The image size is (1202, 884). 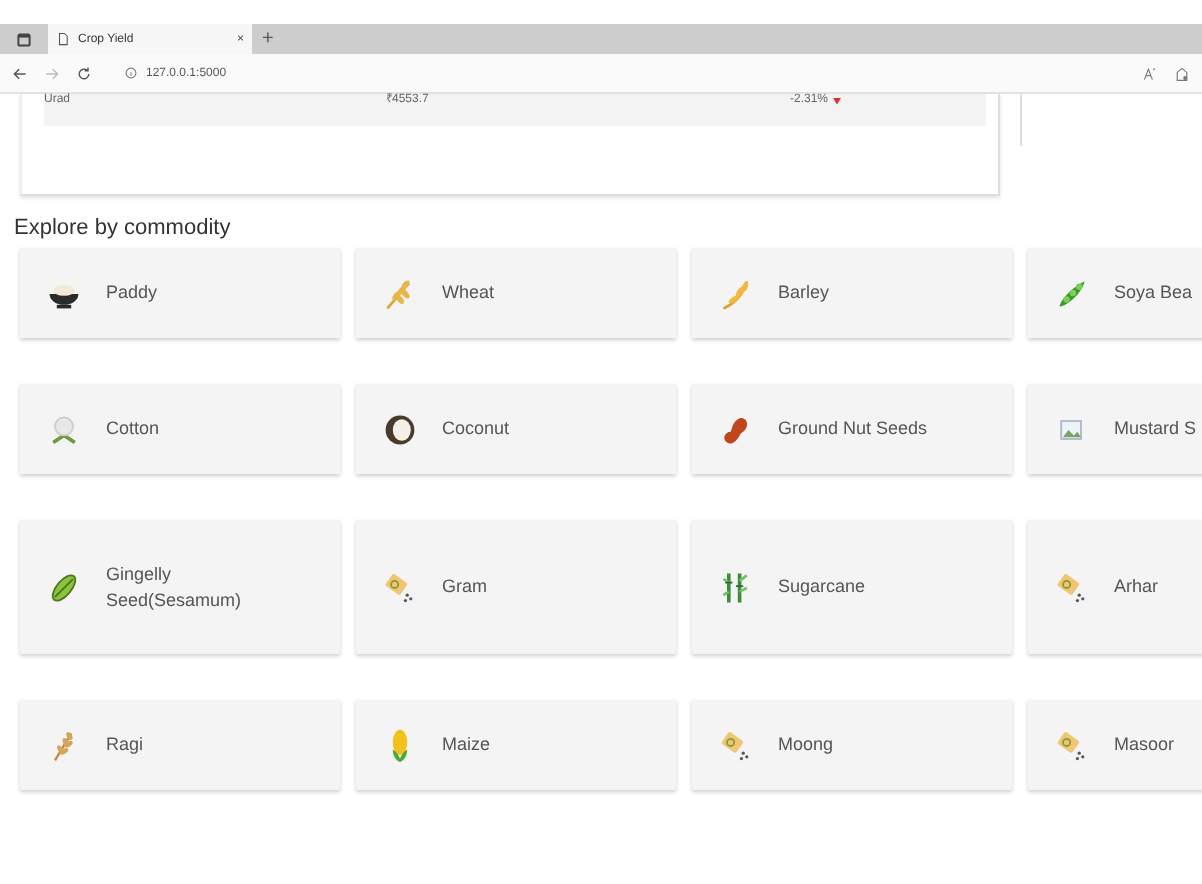 What do you see at coordinates (736, 293) in the screenshot?
I see `grain-stalk-icon` at bounding box center [736, 293].